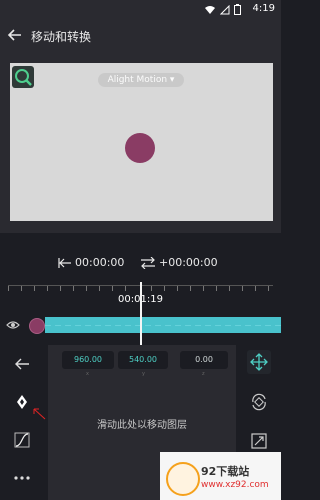  I want to click on alight-motion-watermark: Alight Motion ▾, so click(141, 80).